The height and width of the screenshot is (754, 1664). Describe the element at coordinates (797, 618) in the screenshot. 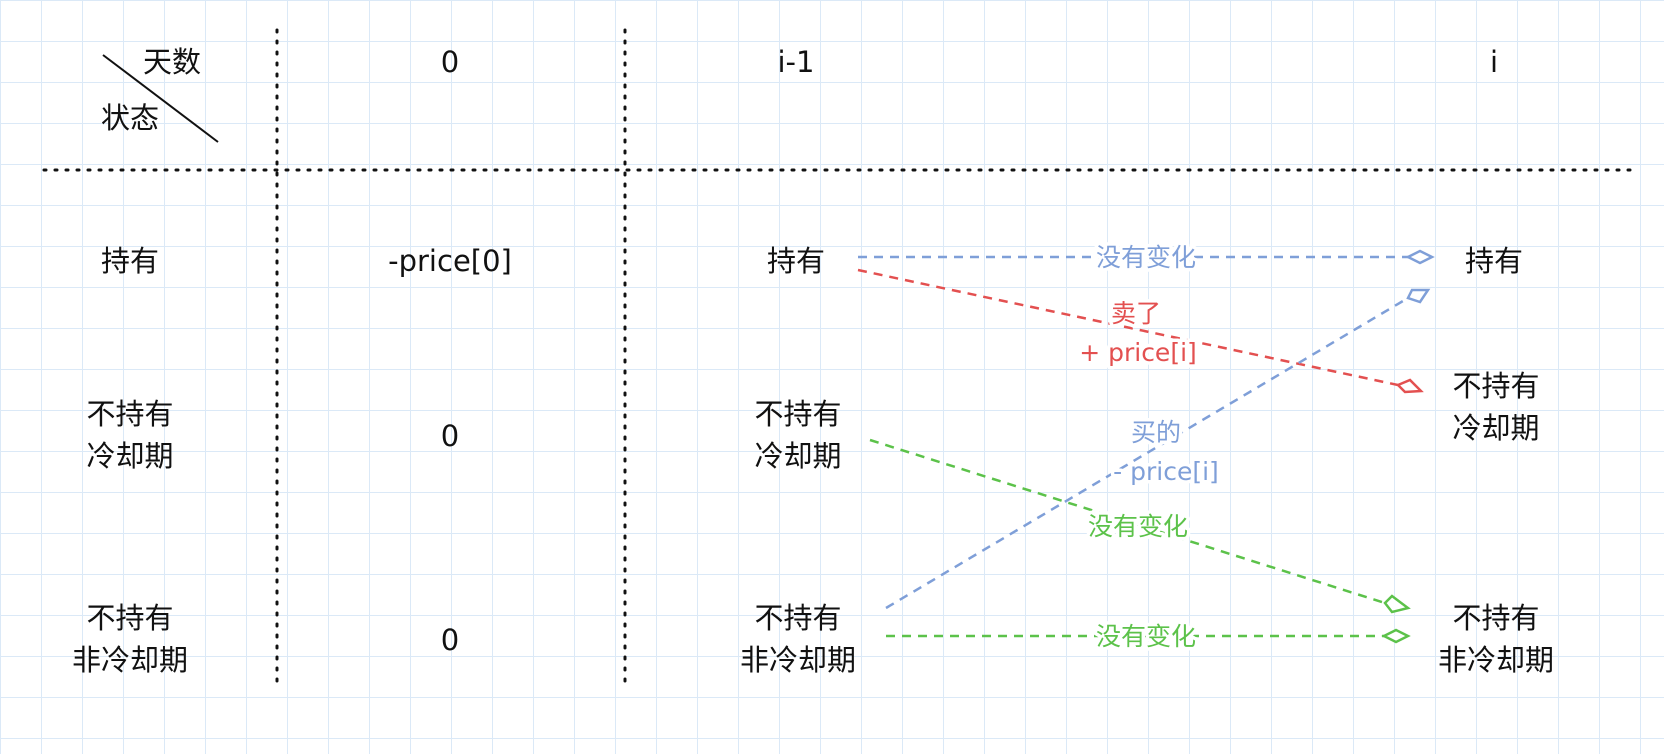

I see `prev-noncool-state-line1: 不持有` at that location.